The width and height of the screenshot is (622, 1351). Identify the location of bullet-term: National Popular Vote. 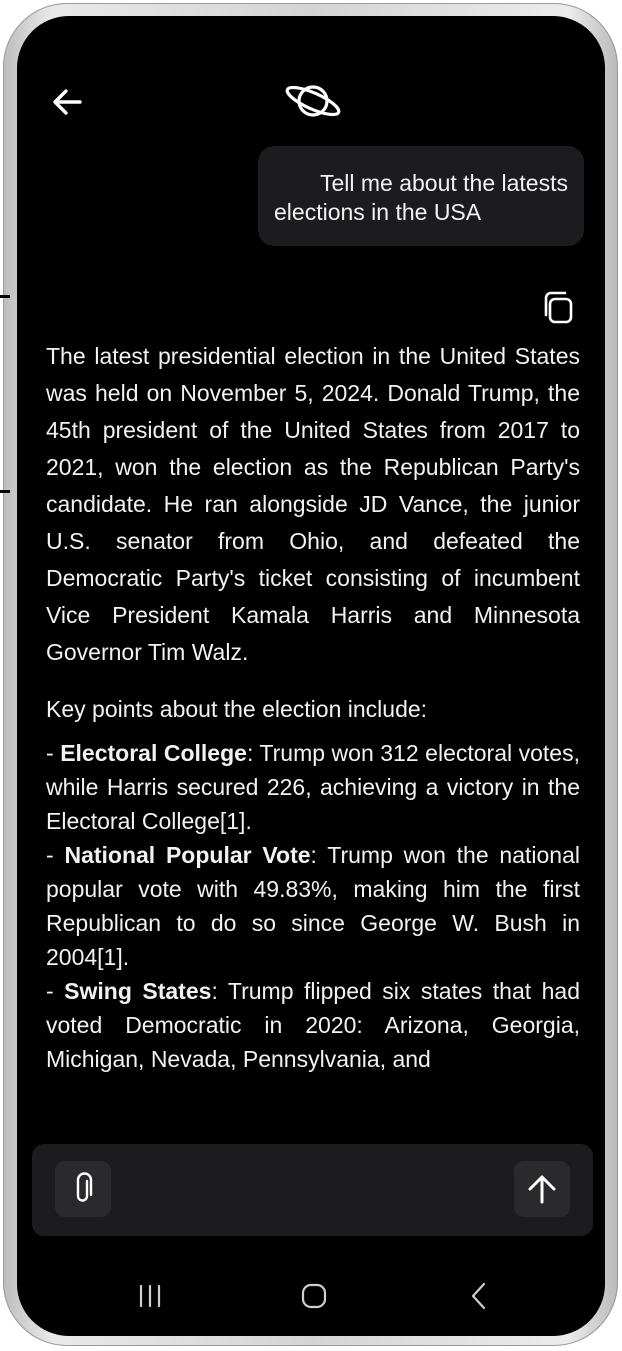
(187, 855).